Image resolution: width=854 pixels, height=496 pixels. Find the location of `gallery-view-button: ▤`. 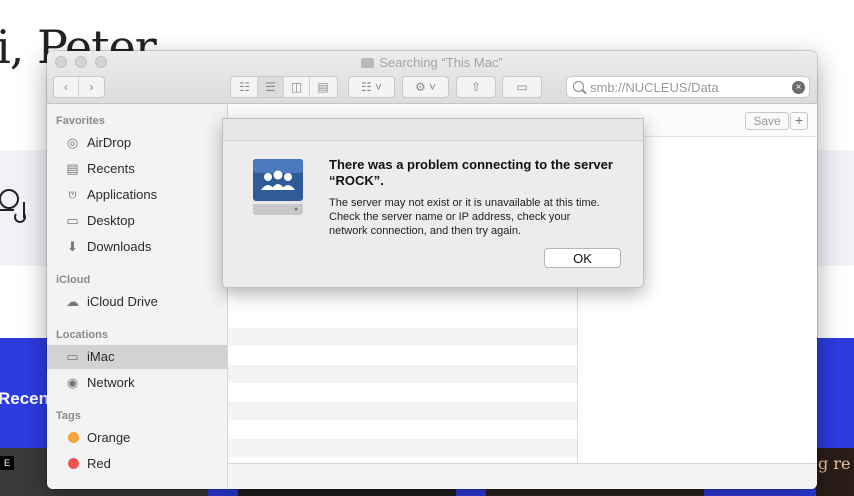

gallery-view-button: ▤ is located at coordinates (323, 87).